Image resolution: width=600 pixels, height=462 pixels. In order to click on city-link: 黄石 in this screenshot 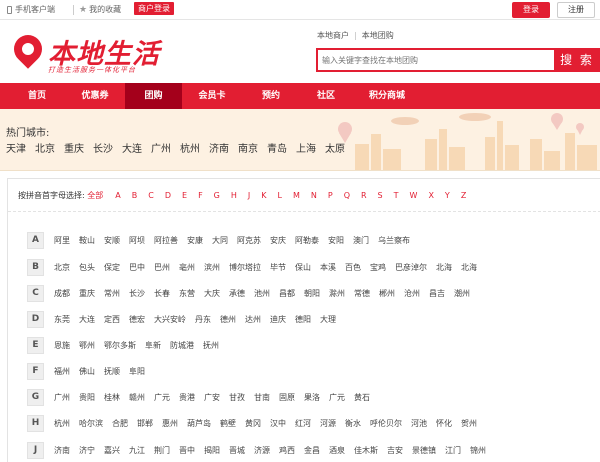, I will do `click(362, 397)`.